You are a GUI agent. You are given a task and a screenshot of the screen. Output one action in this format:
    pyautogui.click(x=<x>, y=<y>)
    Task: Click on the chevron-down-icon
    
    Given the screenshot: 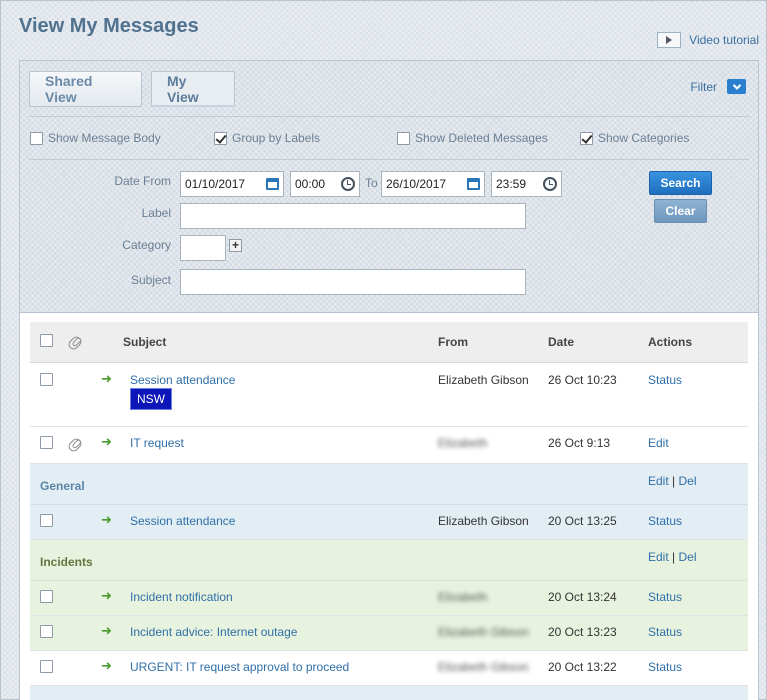 What is the action you would take?
    pyautogui.click(x=736, y=86)
    